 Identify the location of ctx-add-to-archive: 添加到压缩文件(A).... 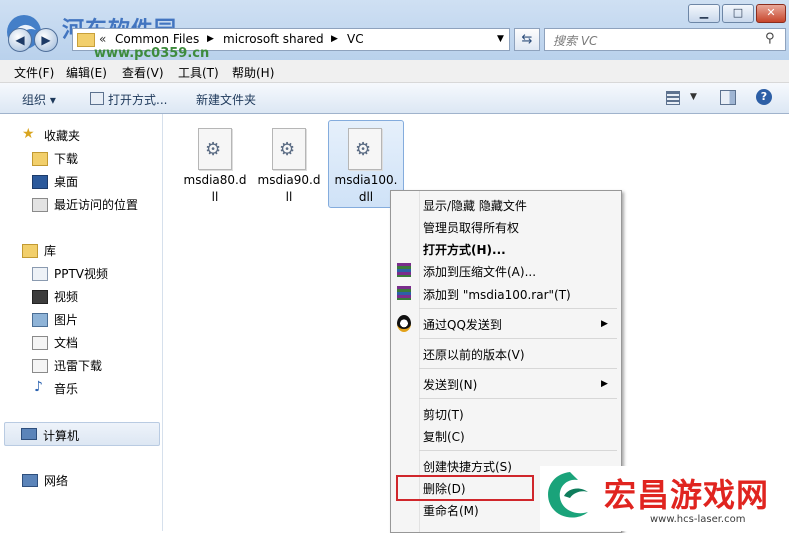
(479, 271).